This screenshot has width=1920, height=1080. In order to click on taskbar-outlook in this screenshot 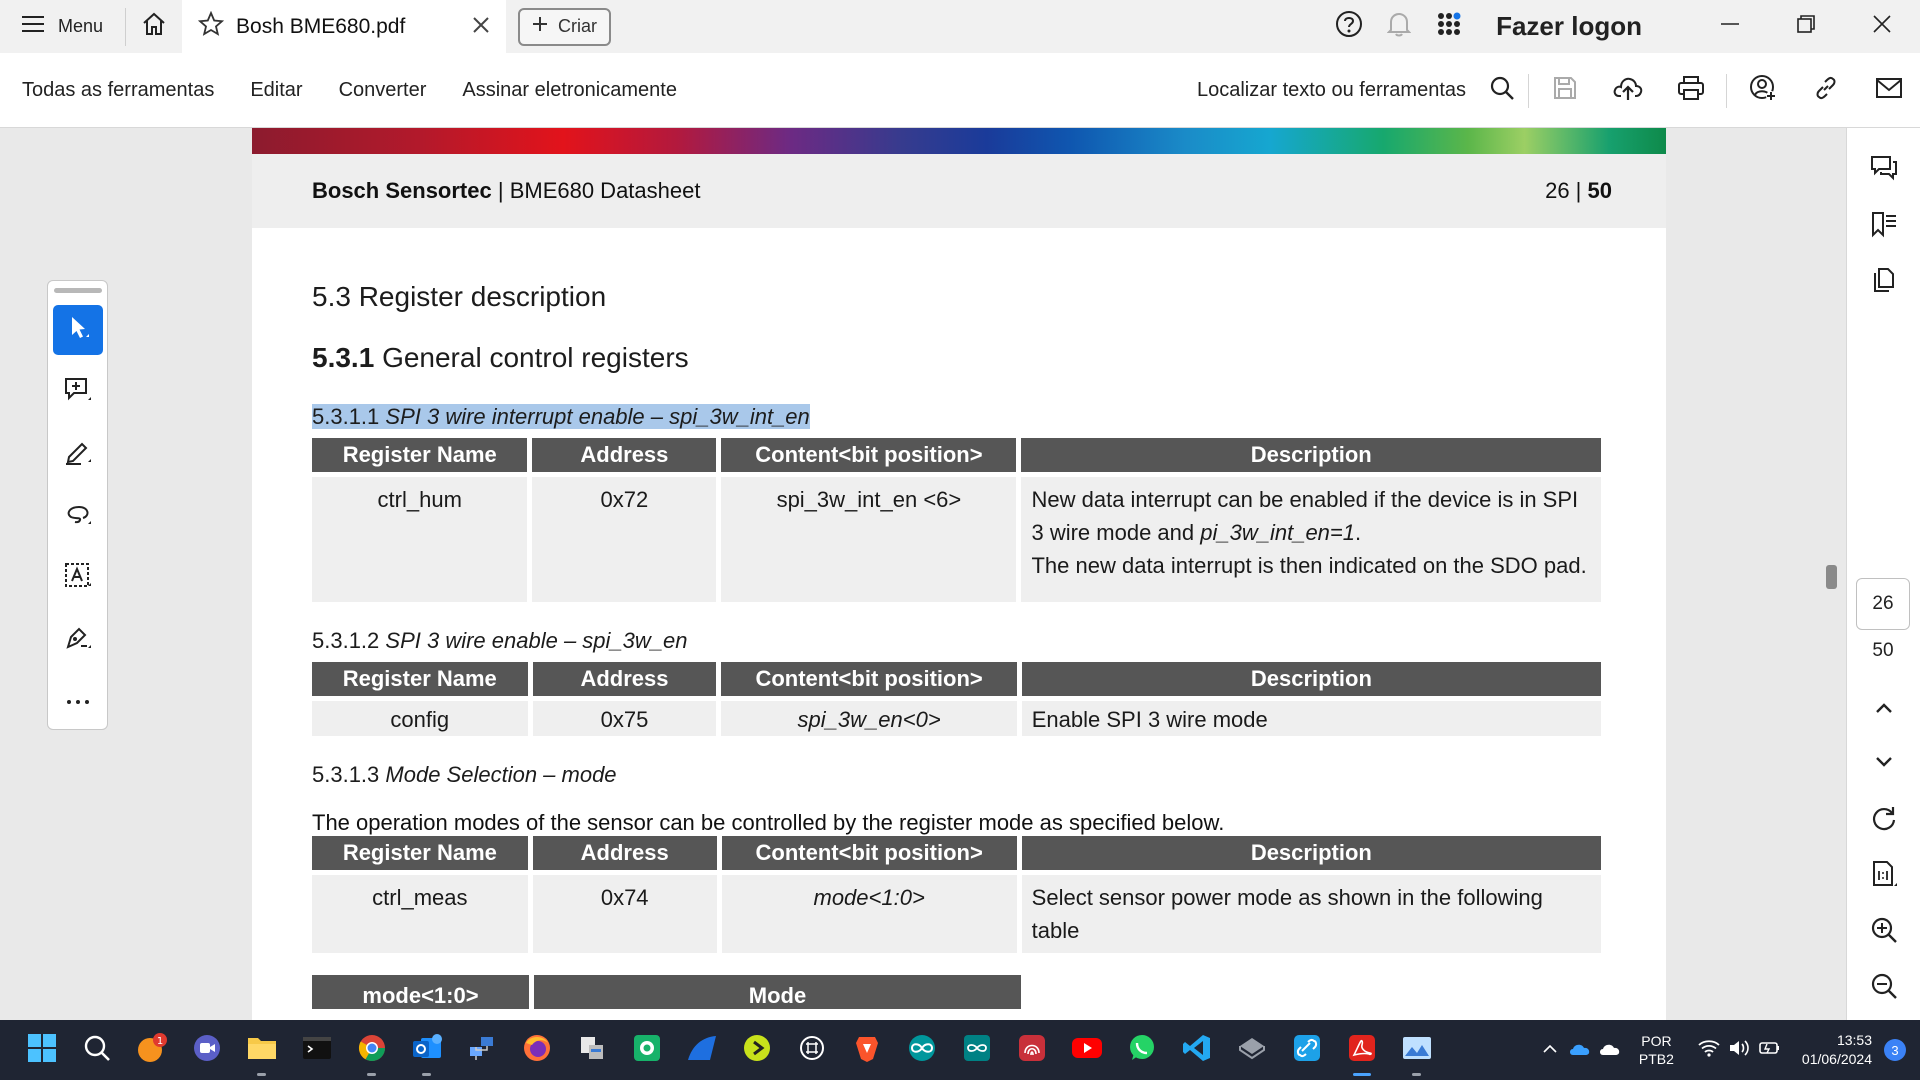, I will do `click(426, 1050)`.